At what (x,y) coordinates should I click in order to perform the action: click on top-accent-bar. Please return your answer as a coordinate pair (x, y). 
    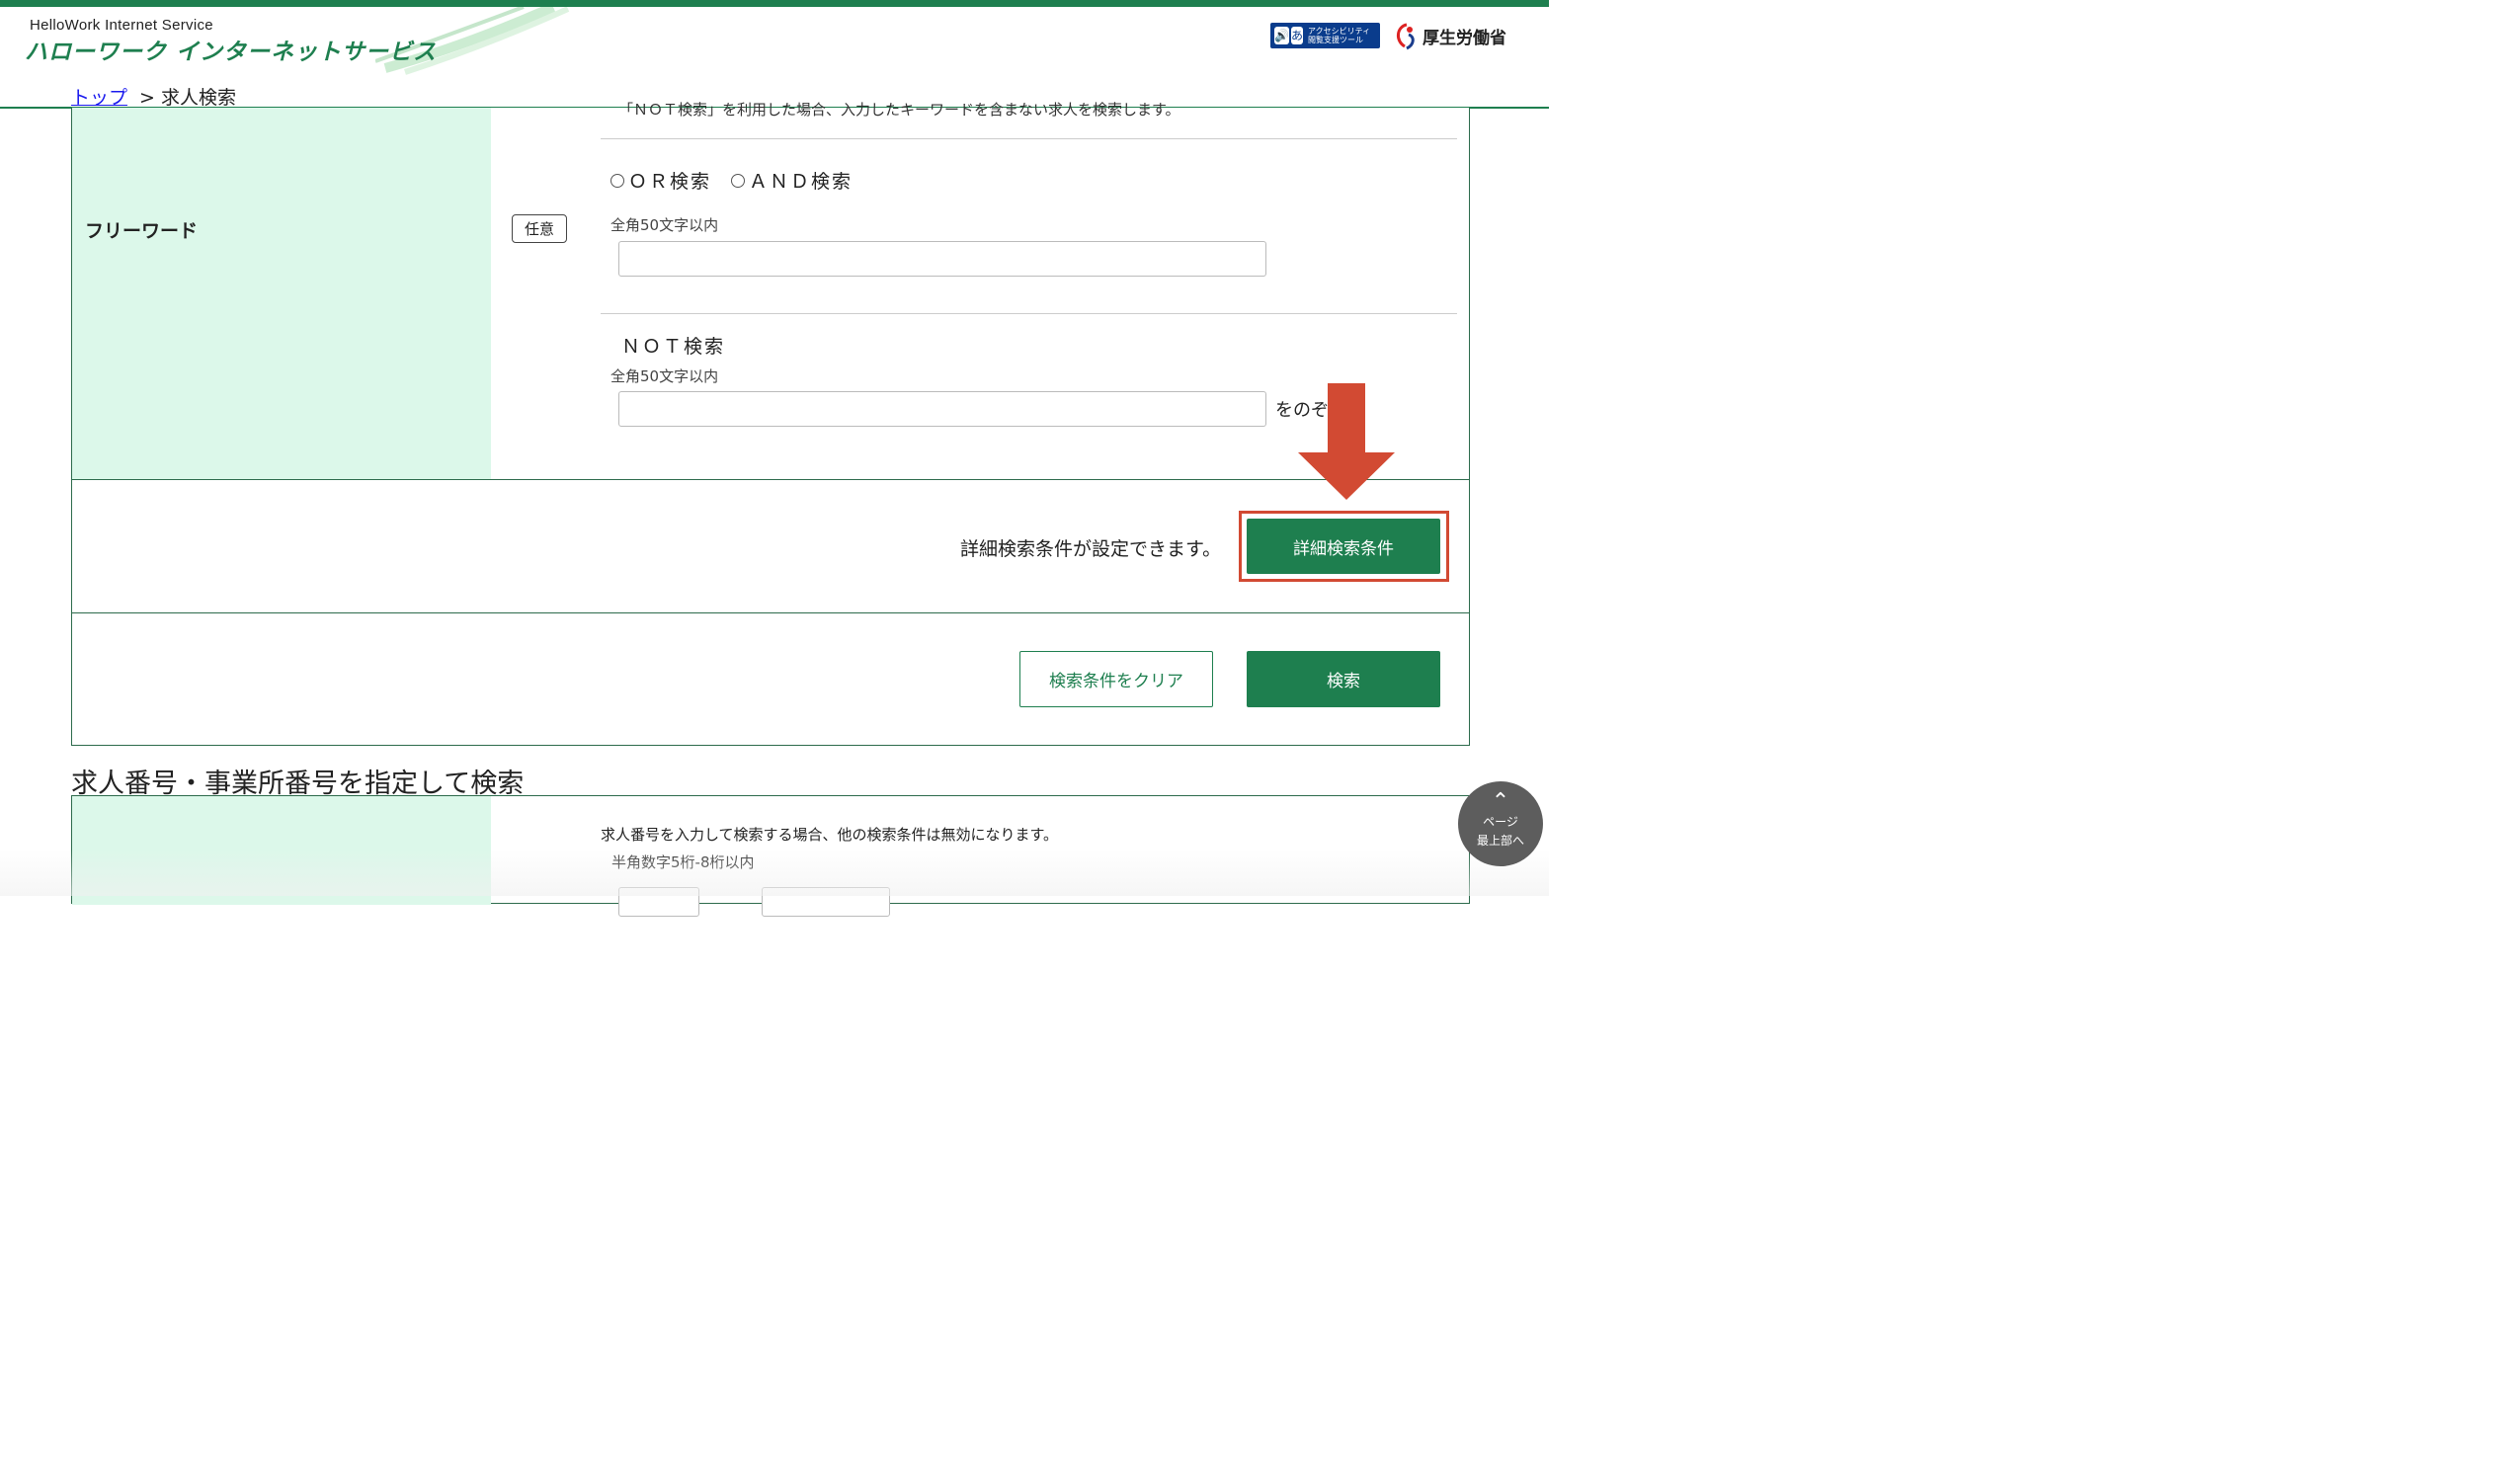
    Looking at the image, I should click on (774, 3).